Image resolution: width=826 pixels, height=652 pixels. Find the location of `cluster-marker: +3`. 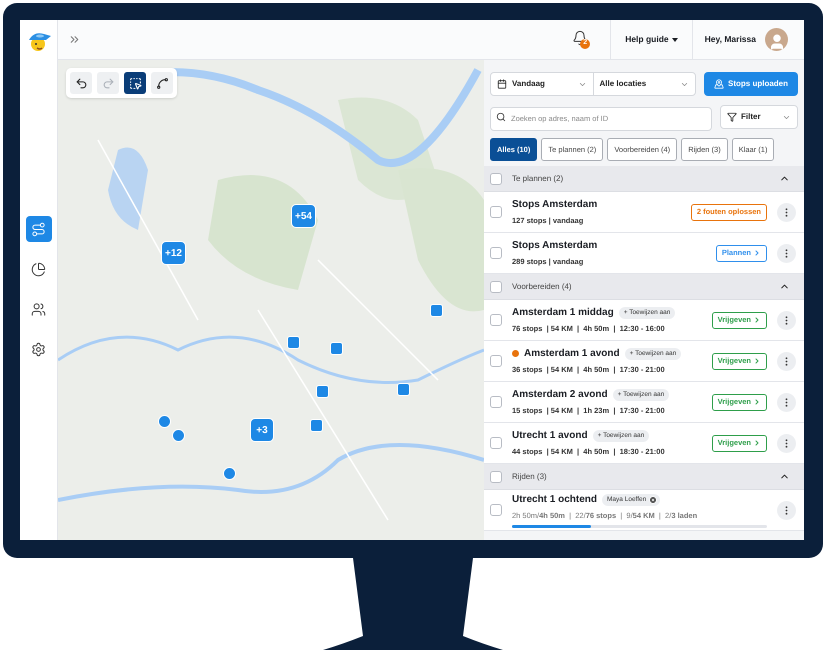

cluster-marker: +3 is located at coordinates (262, 430).